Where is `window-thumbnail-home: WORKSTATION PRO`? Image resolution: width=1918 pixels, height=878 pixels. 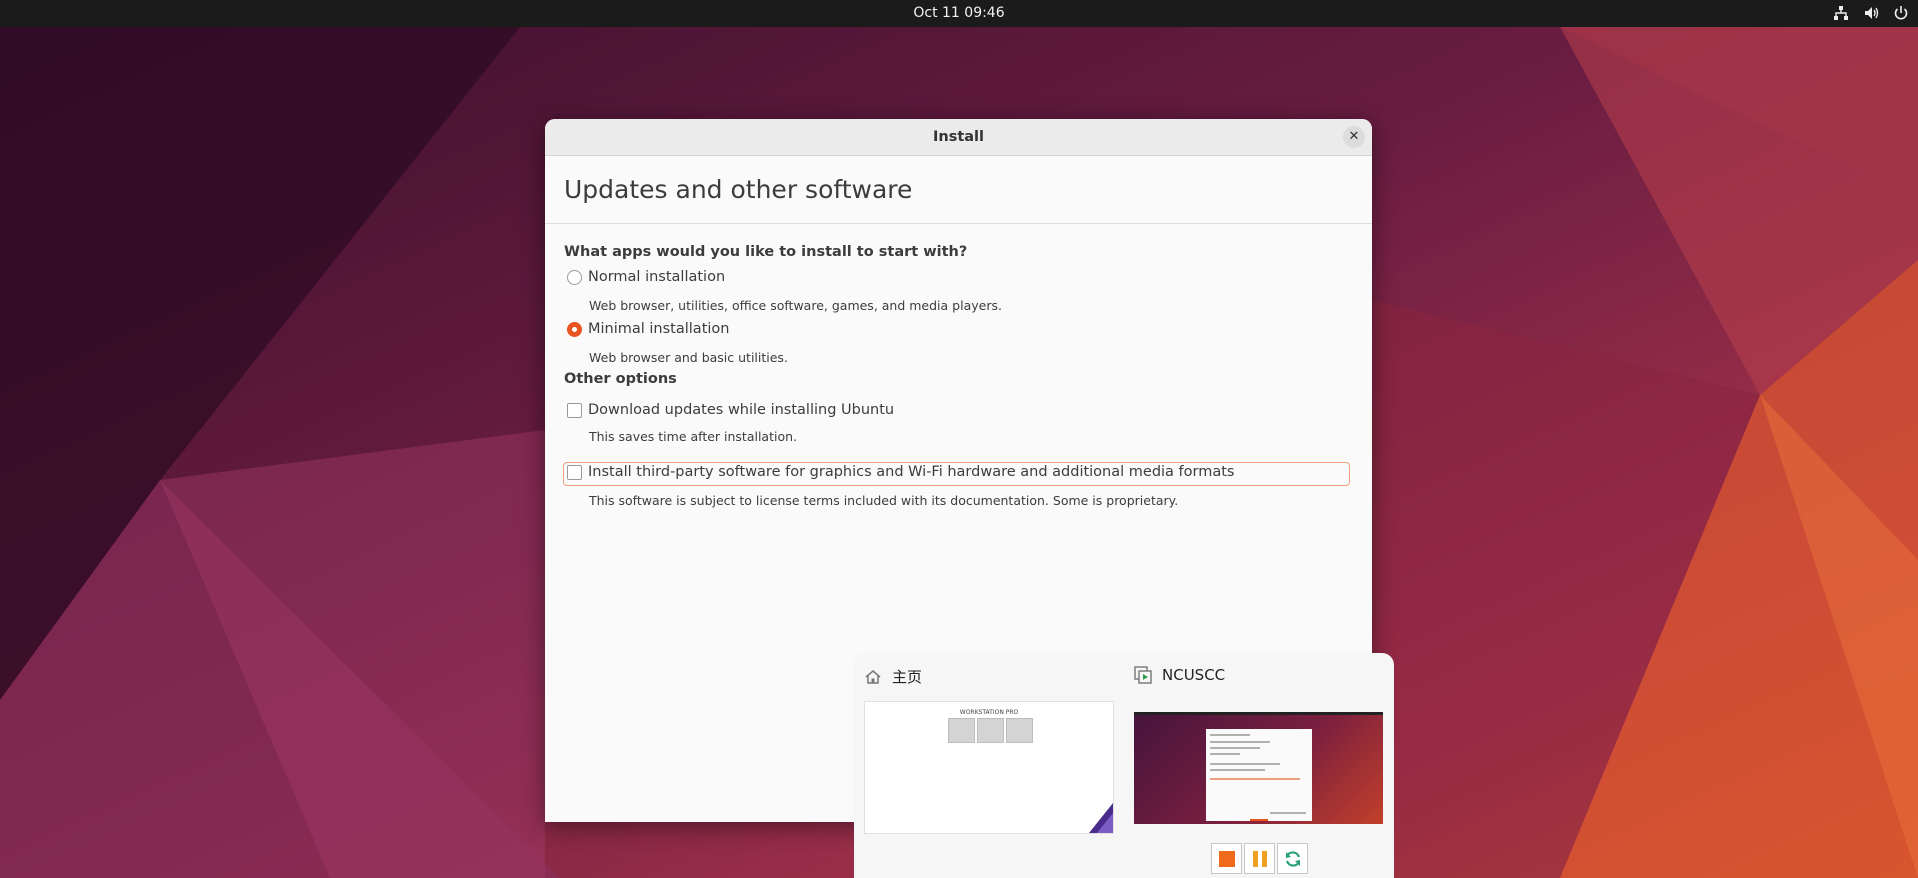 window-thumbnail-home: WORKSTATION PRO is located at coordinates (989, 767).